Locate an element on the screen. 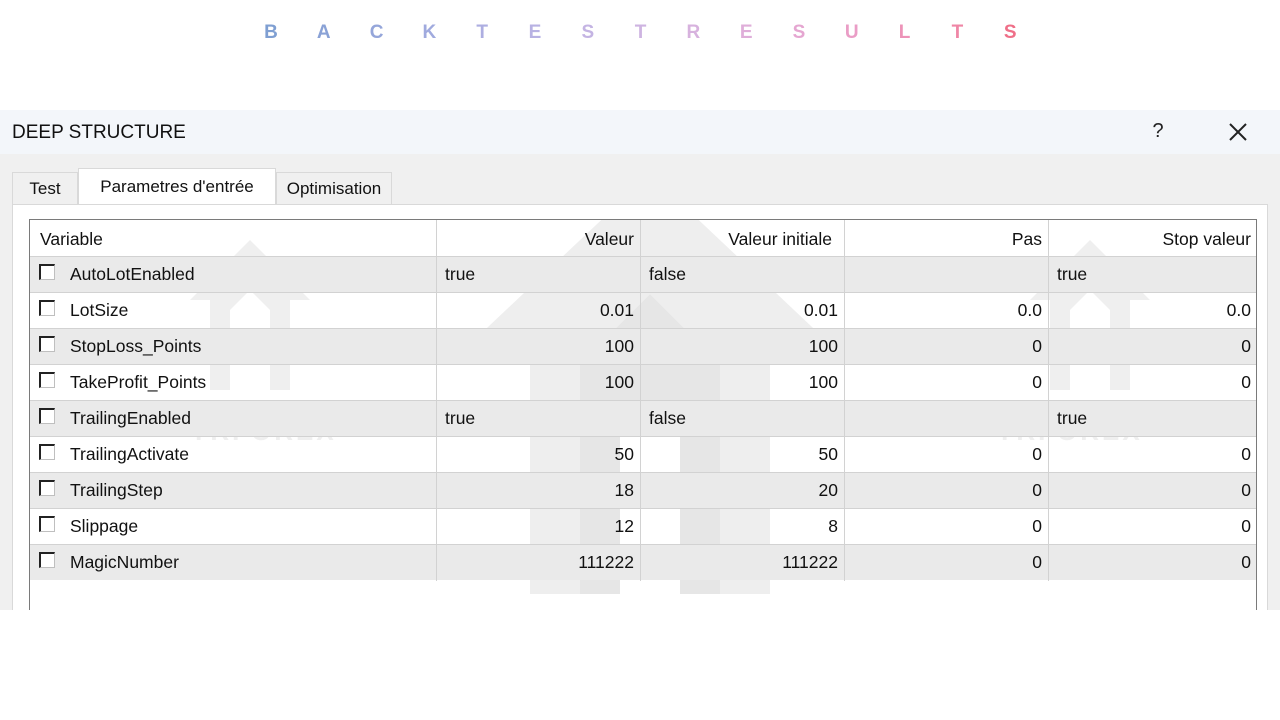 The width and height of the screenshot is (1280, 720). banner-title: BACKTESTRESULTS is located at coordinates (640, 35).